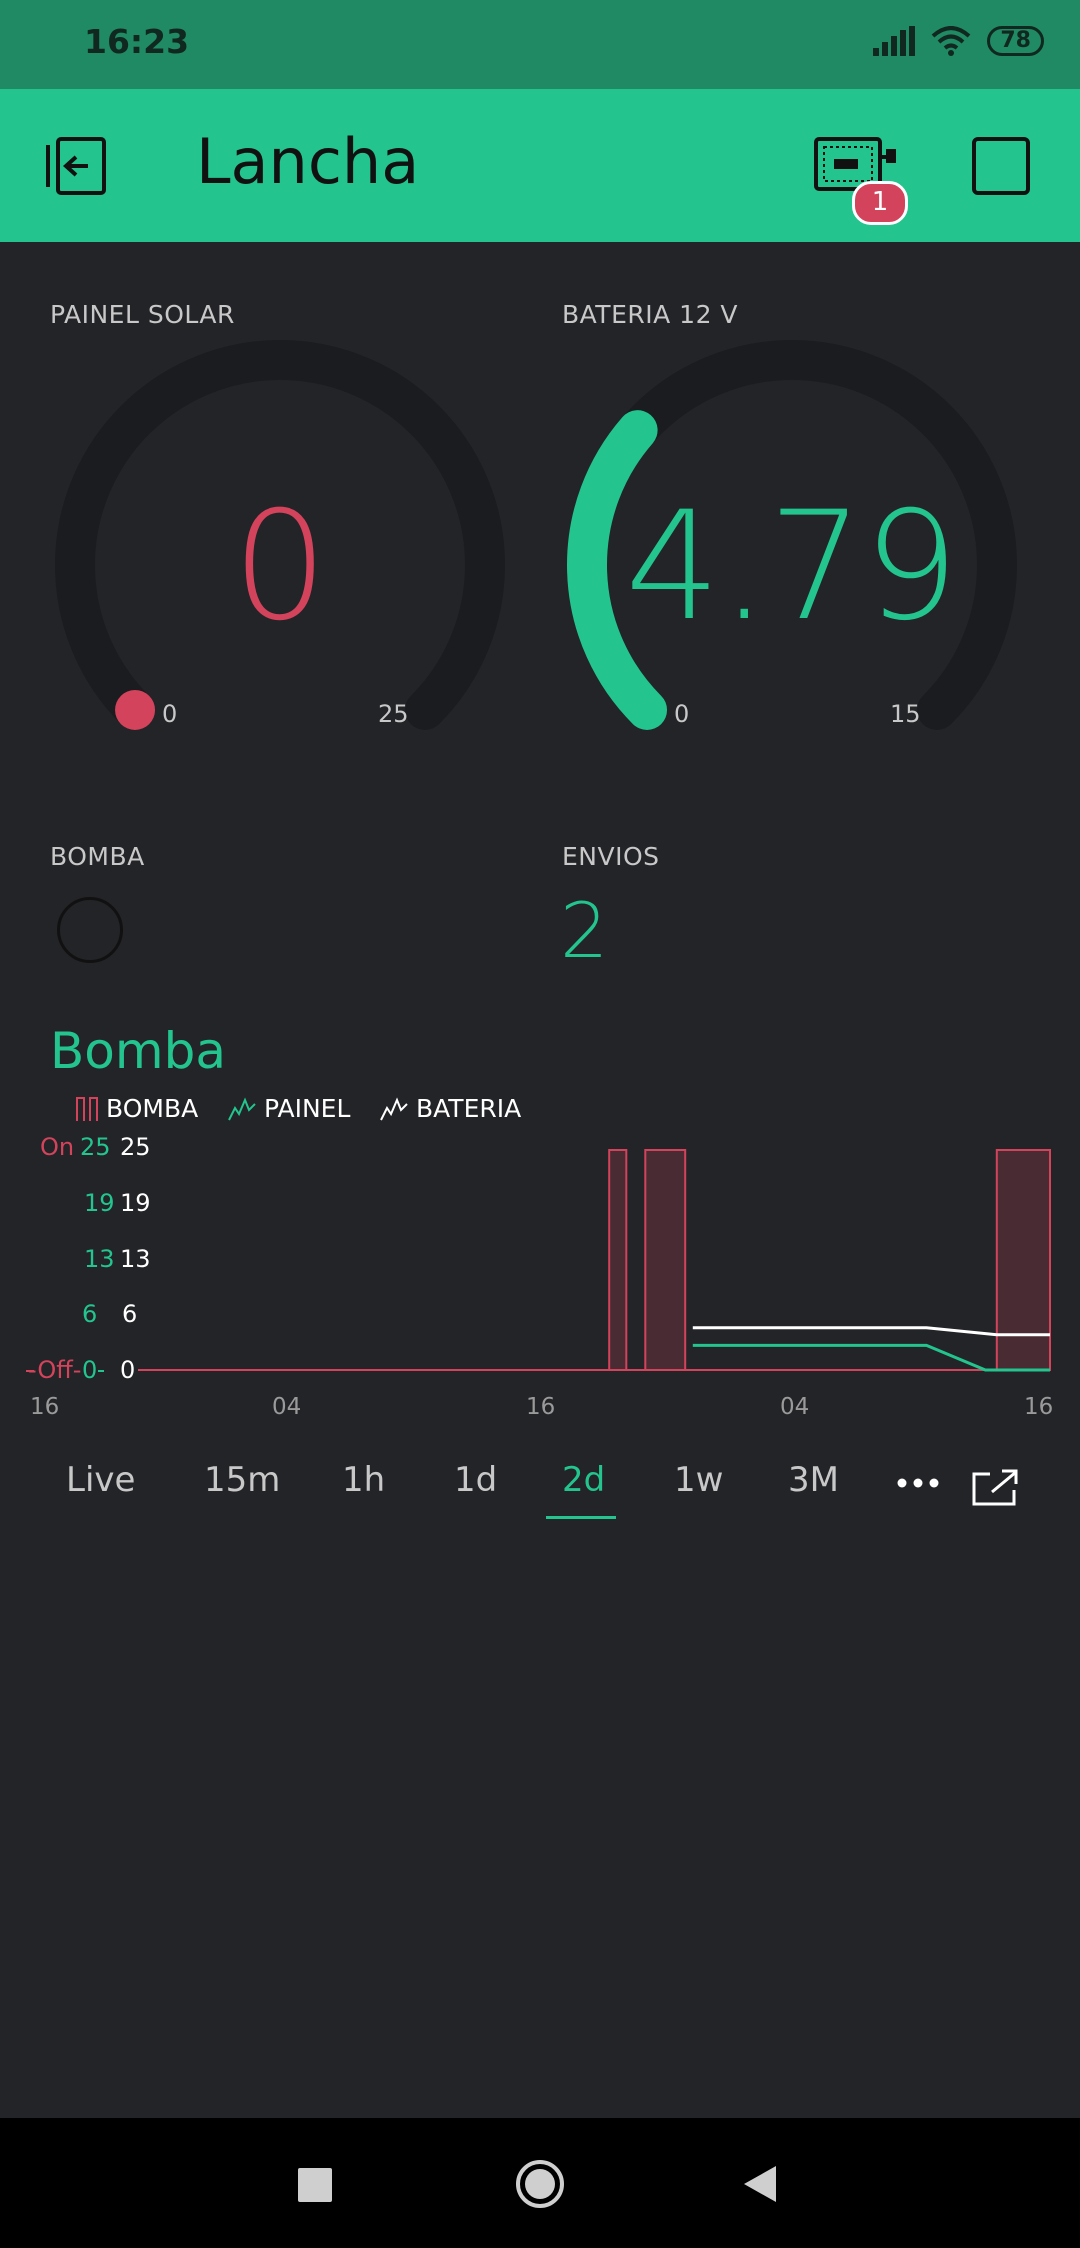 The image size is (1080, 2248). I want to click on period-15m: 15m, so click(242, 1480).